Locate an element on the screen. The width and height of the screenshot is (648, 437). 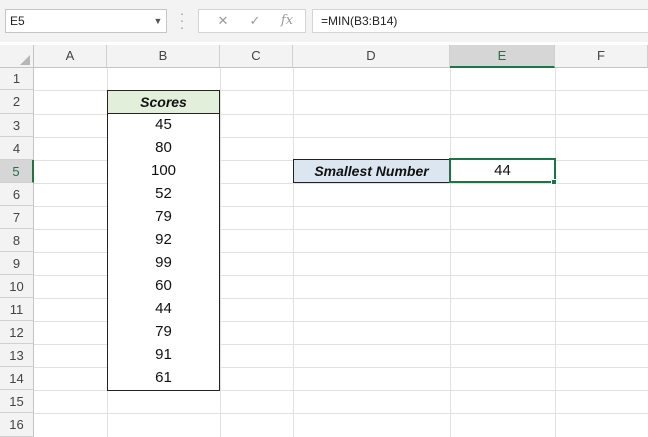
score-cell: 60 is located at coordinates (163, 287).